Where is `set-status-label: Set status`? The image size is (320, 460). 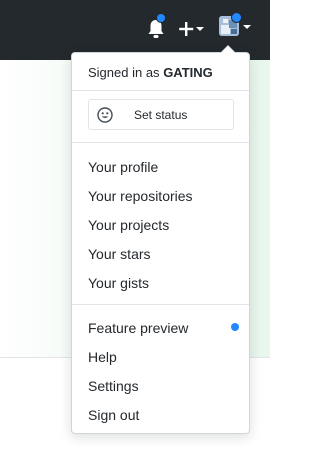 set-status-label: Set status is located at coordinates (161, 115).